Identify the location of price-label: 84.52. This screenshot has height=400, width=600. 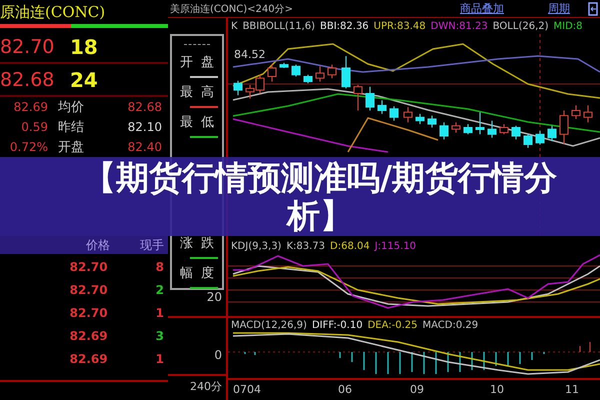
(250, 54).